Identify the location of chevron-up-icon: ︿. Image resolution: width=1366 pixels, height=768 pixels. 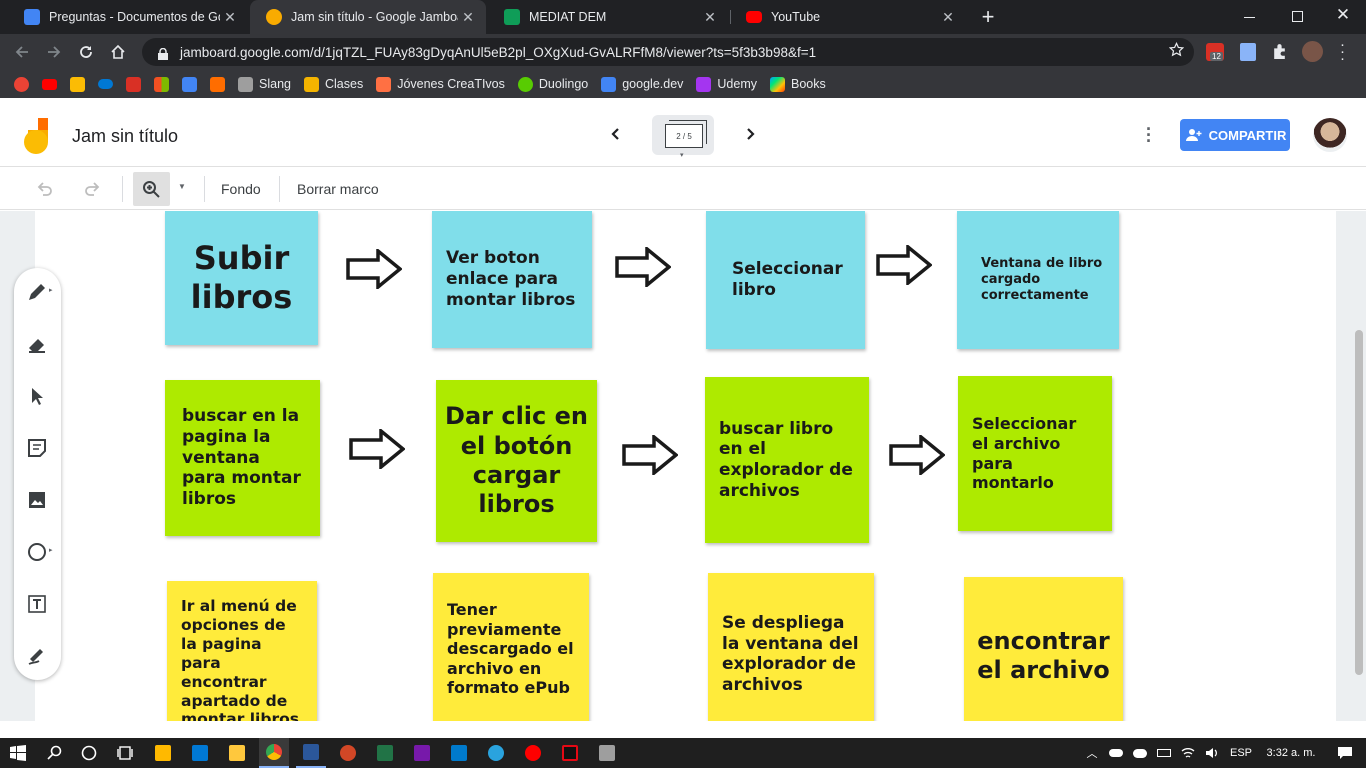
(1092, 753).